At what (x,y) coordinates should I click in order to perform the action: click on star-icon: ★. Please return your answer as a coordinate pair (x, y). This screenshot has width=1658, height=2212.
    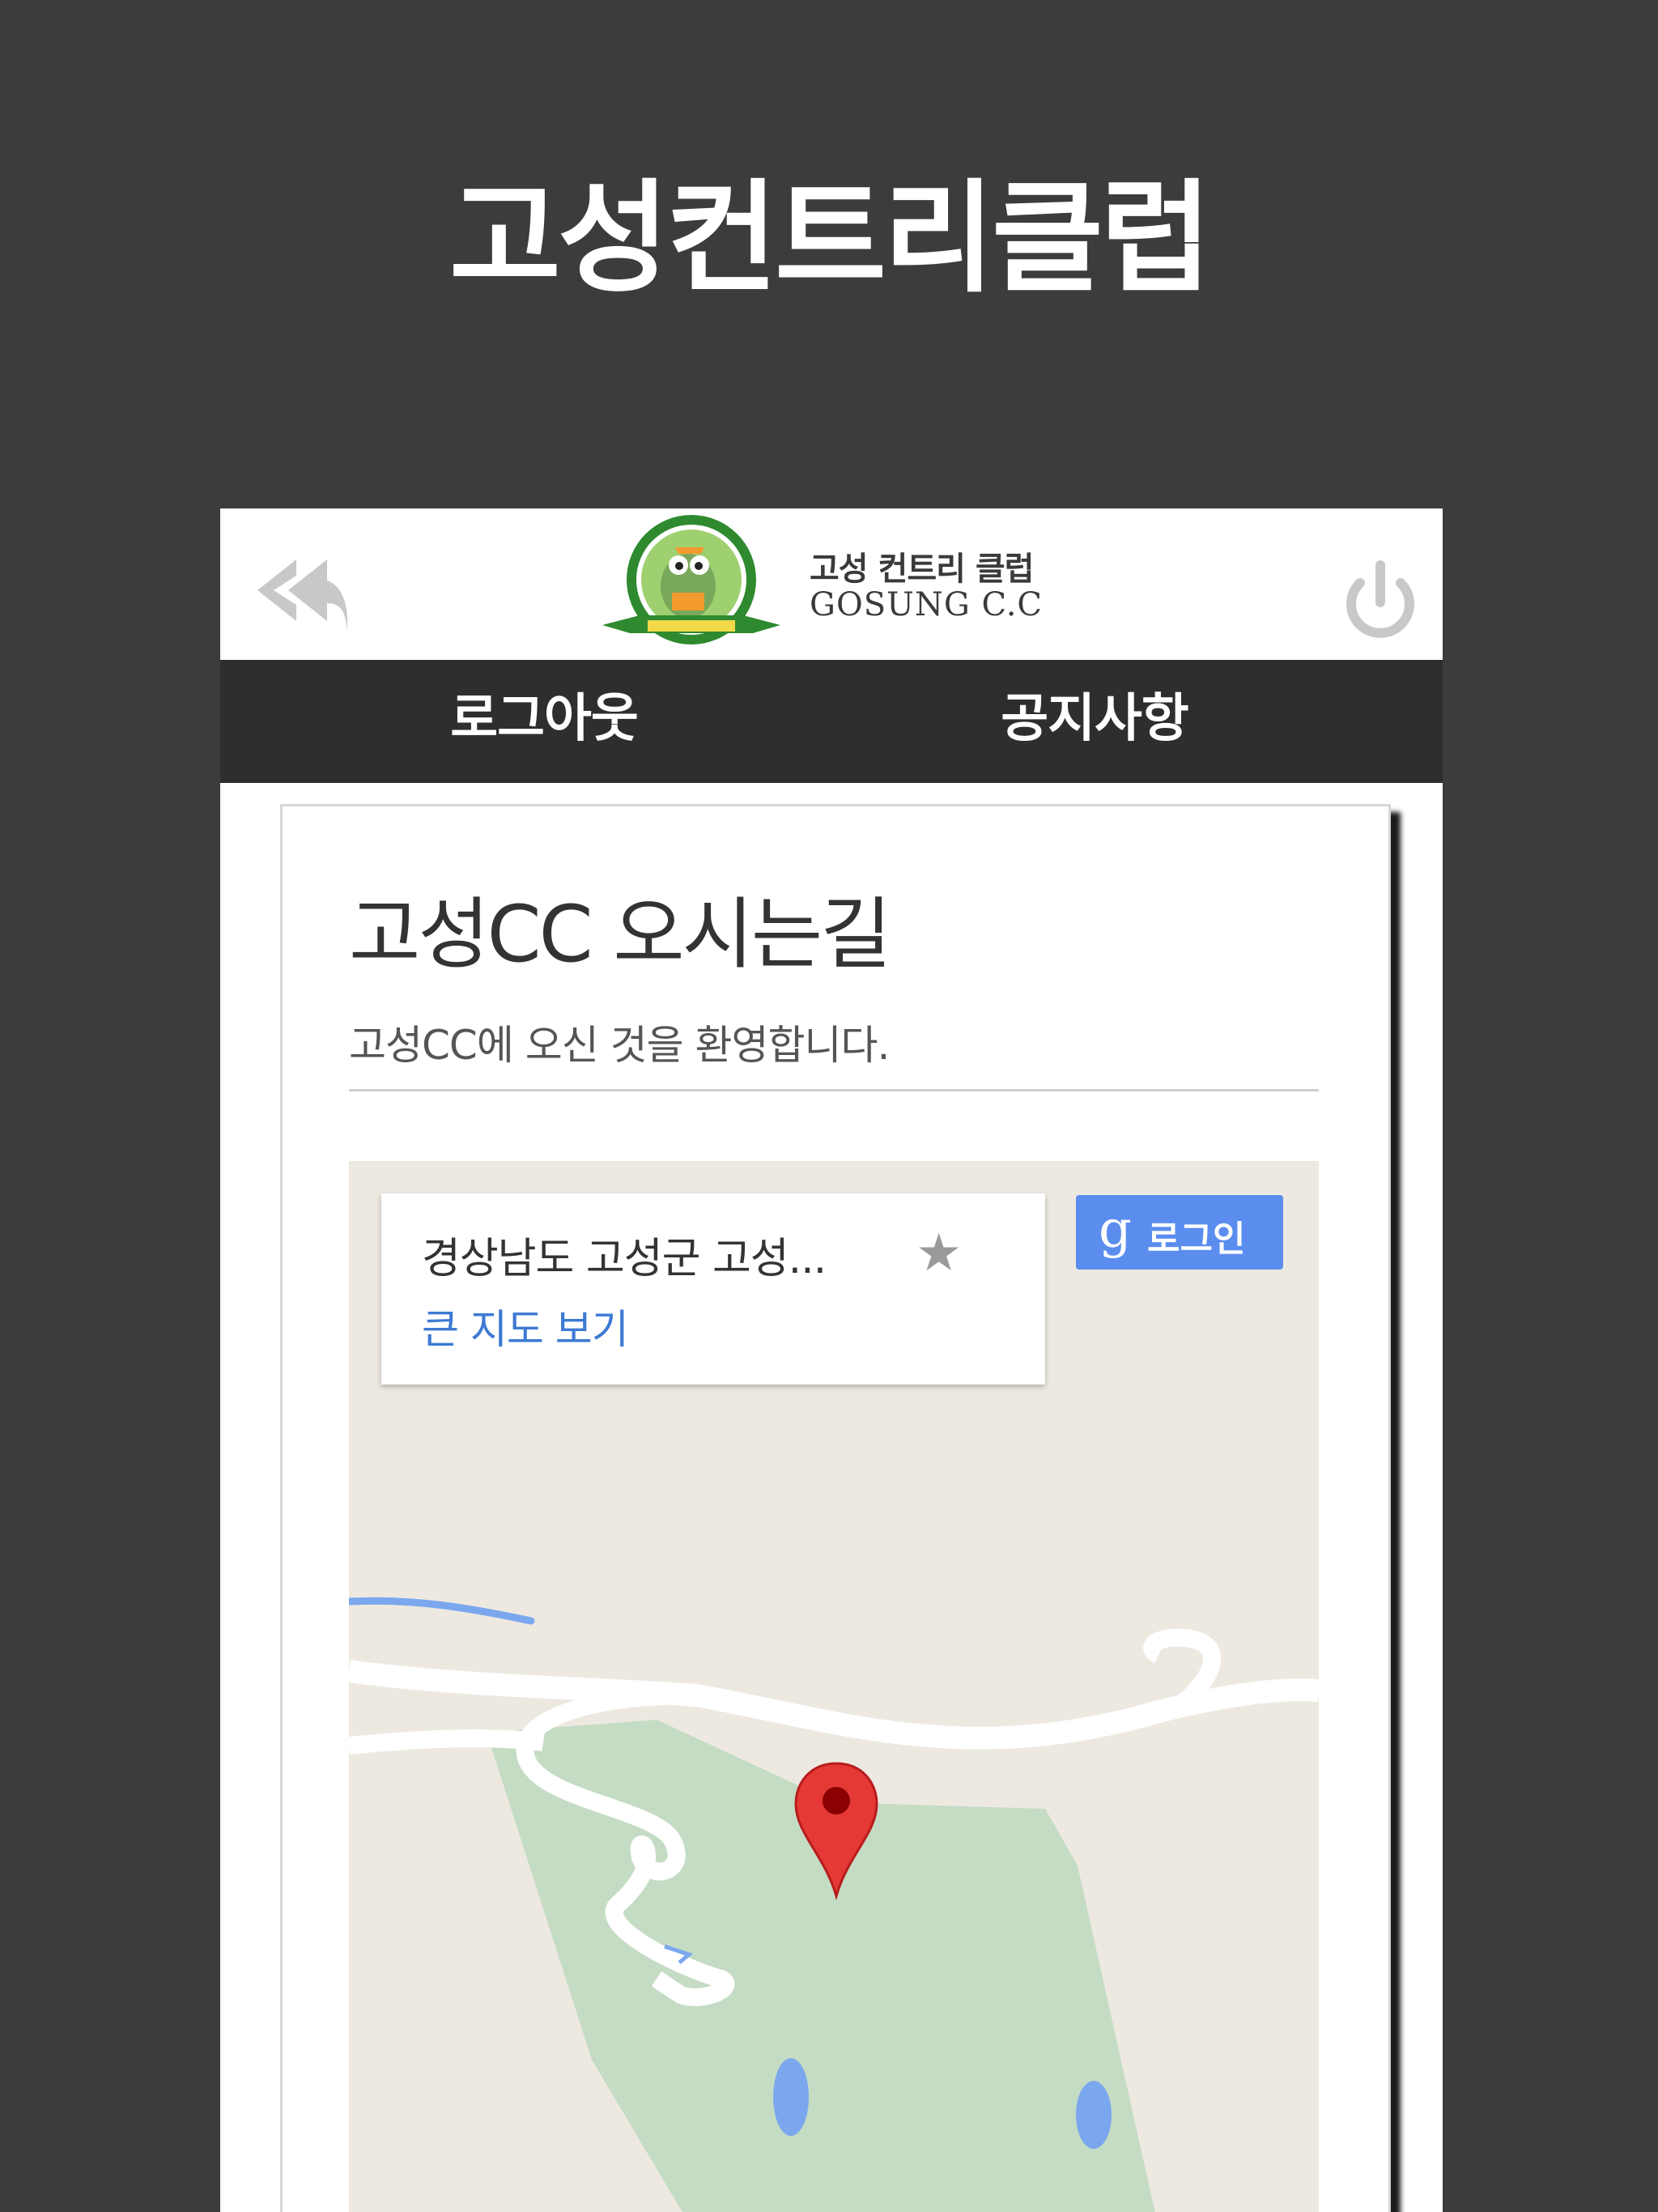
    Looking at the image, I should click on (939, 1253).